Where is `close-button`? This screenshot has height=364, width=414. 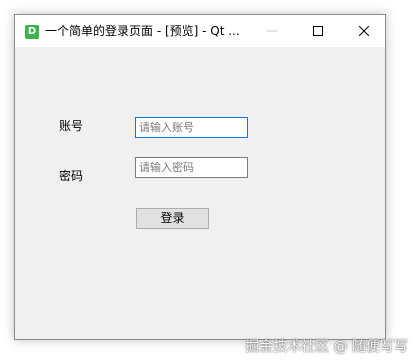
close-button is located at coordinates (364, 31).